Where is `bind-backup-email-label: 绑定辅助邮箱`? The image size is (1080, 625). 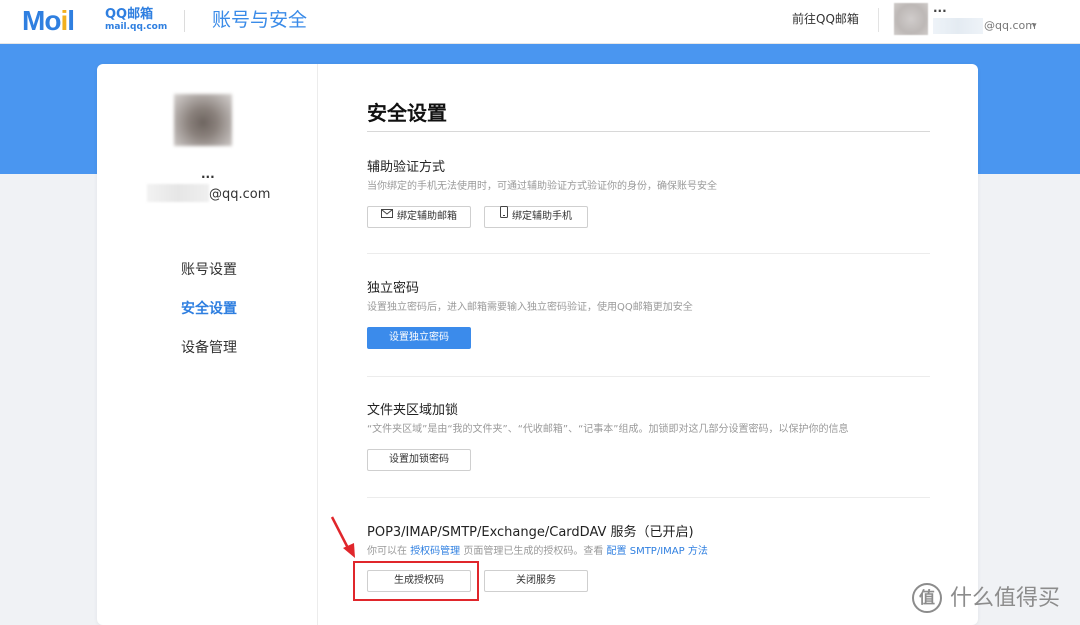
bind-backup-email-label: 绑定辅助邮箱 is located at coordinates (427, 216).